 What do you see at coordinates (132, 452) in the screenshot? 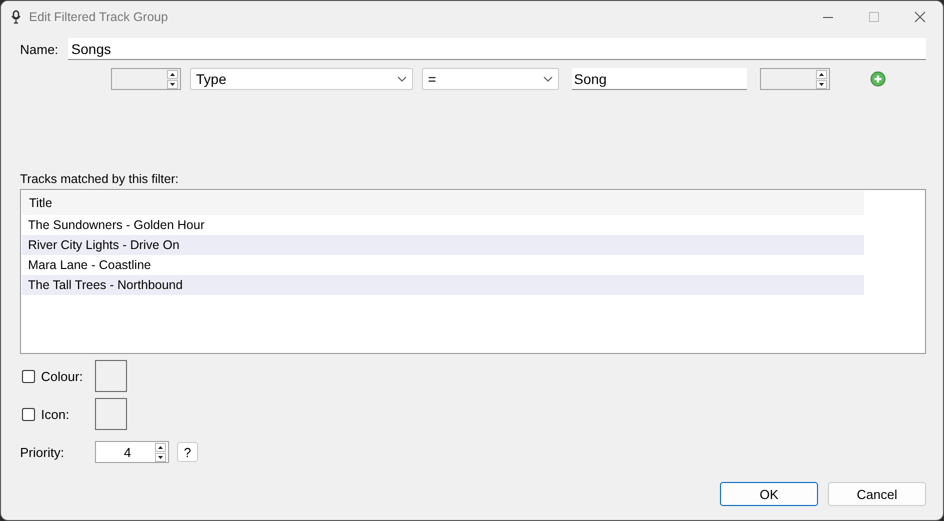
I see `priority-field: 4` at bounding box center [132, 452].